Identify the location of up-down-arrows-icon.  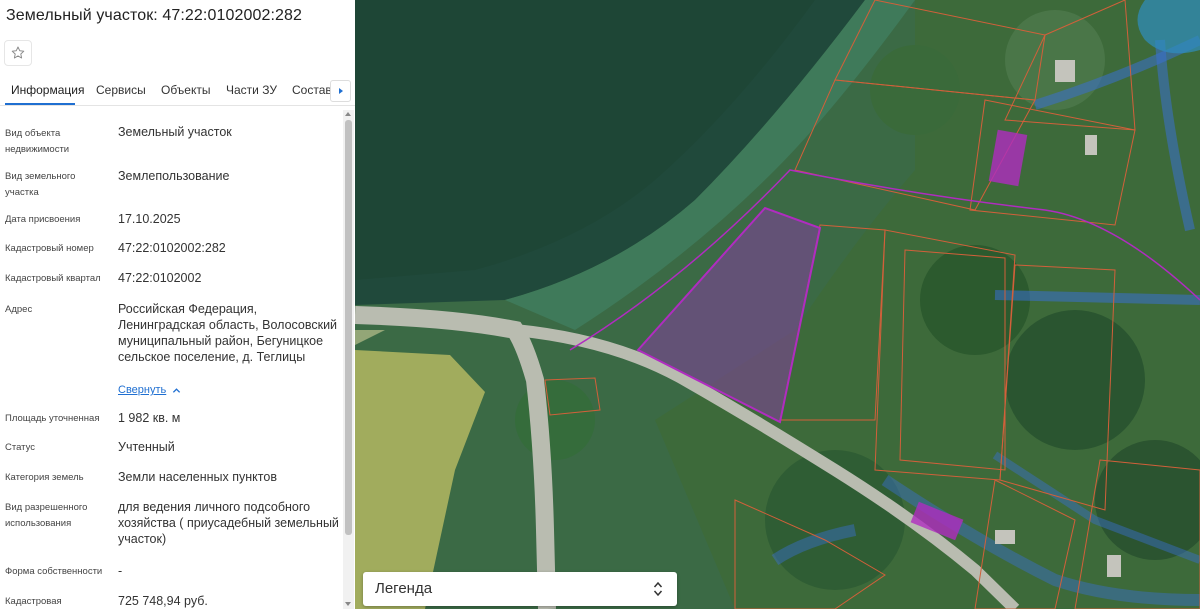
(658, 589).